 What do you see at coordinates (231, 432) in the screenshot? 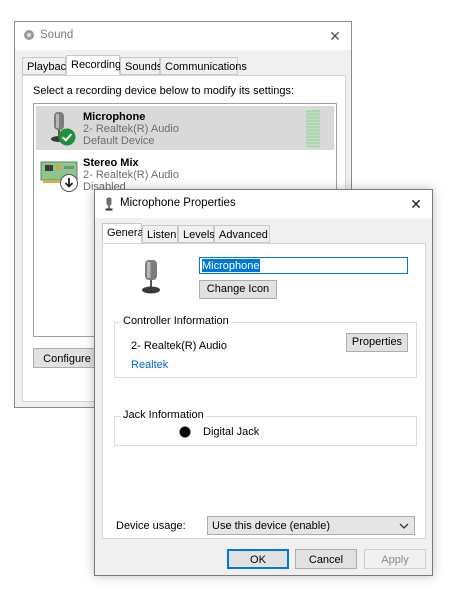
I see `jack-value: Digital Jack` at bounding box center [231, 432].